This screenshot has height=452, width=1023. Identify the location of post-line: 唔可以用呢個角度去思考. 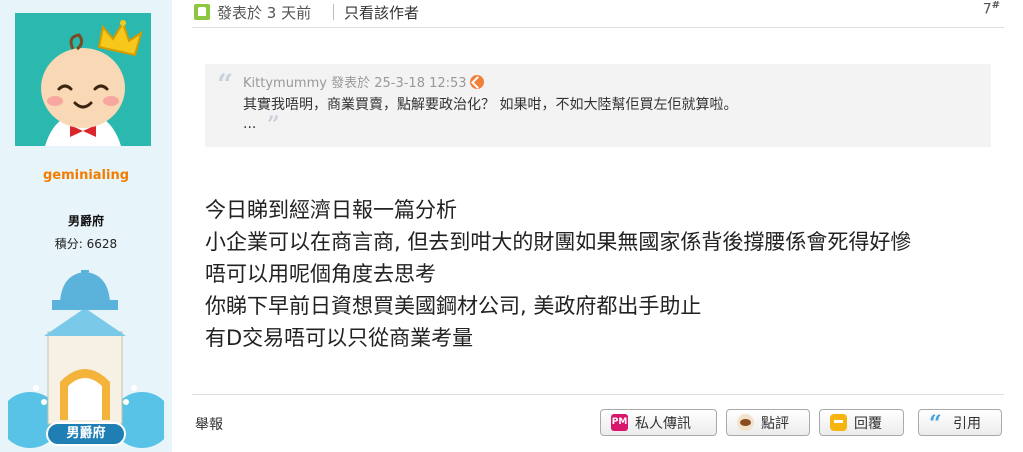
(320, 274).